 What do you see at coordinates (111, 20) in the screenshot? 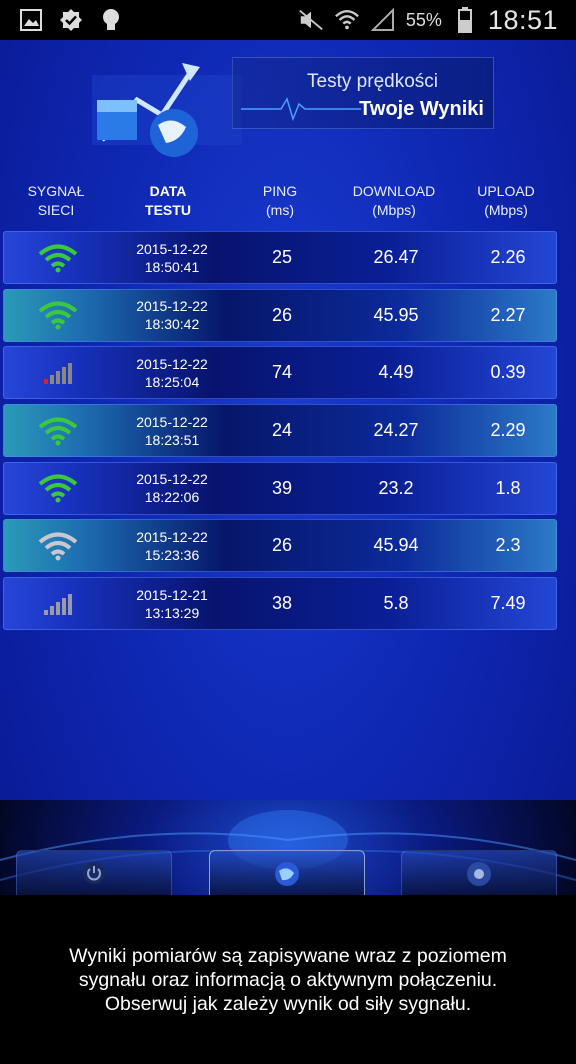
I see `lightbulb-icon` at bounding box center [111, 20].